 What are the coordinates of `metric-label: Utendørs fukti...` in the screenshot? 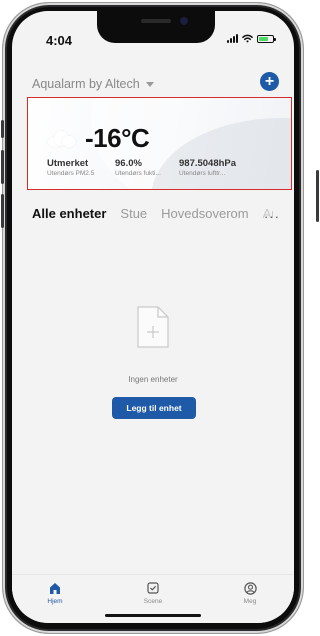 It's located at (138, 173).